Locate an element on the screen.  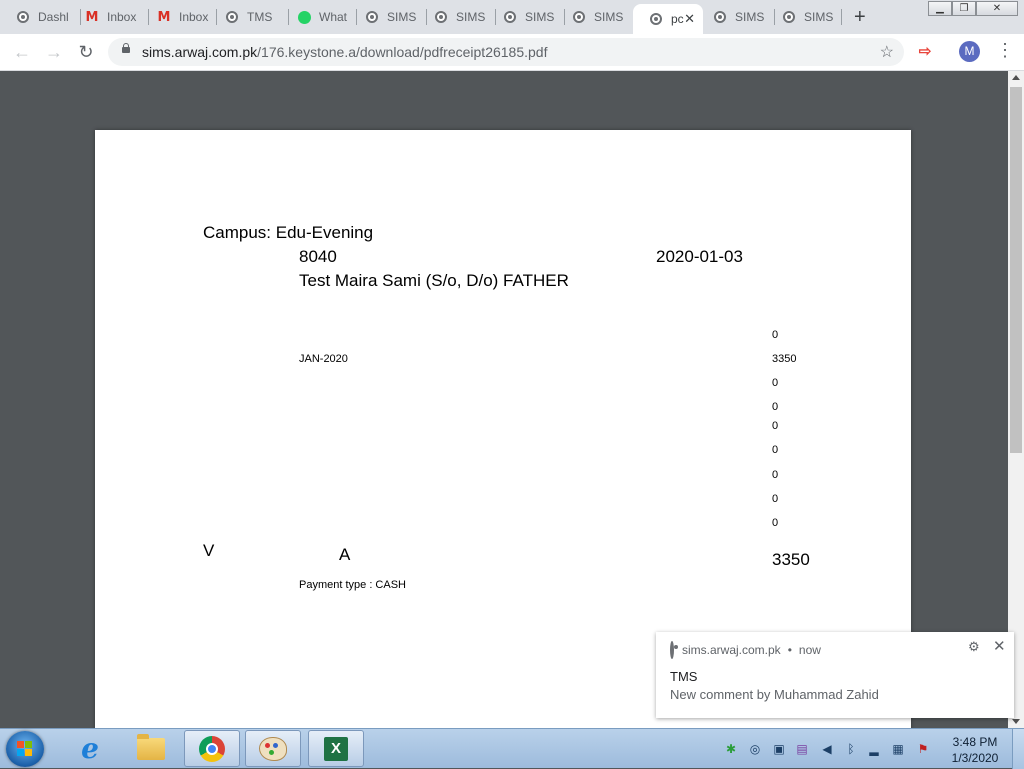
tab-whatsapp: What is located at coordinates (319, 17).